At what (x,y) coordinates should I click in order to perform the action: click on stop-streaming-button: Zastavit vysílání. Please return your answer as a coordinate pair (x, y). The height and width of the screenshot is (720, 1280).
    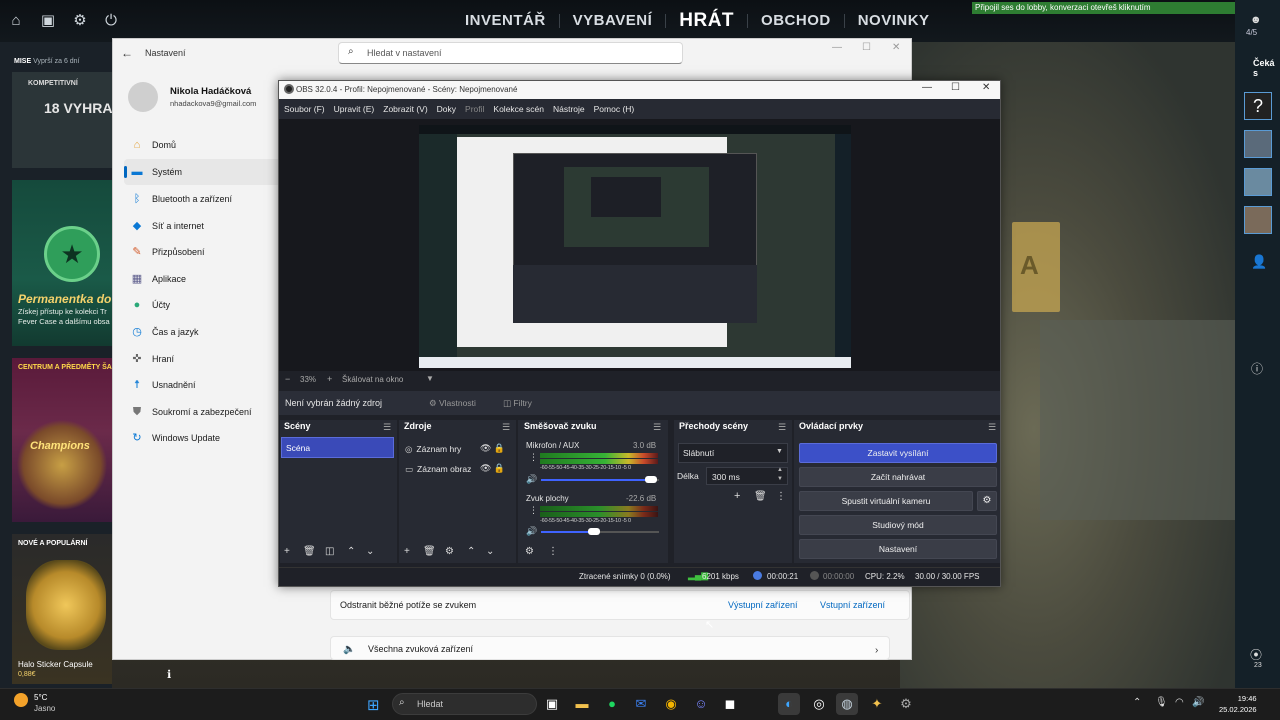
    Looking at the image, I should click on (898, 453).